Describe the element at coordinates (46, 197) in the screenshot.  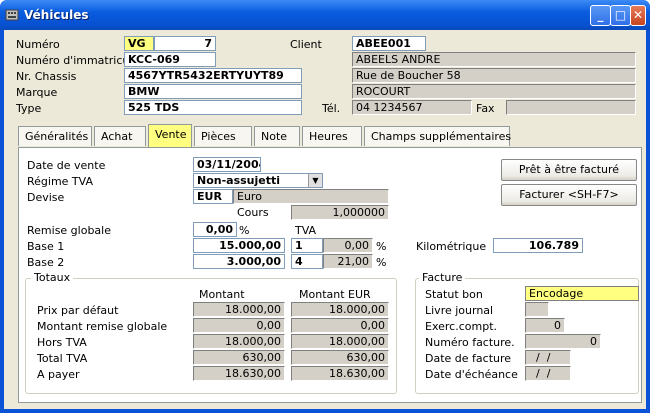
I see `devise-label: Devise` at that location.